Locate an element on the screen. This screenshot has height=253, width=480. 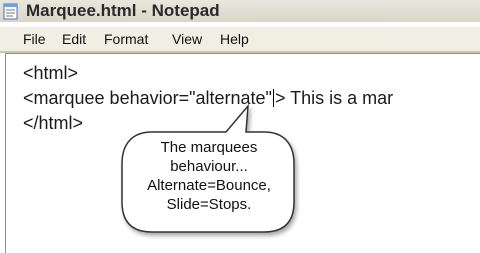
code-line-1: <html> is located at coordinates (51, 73).